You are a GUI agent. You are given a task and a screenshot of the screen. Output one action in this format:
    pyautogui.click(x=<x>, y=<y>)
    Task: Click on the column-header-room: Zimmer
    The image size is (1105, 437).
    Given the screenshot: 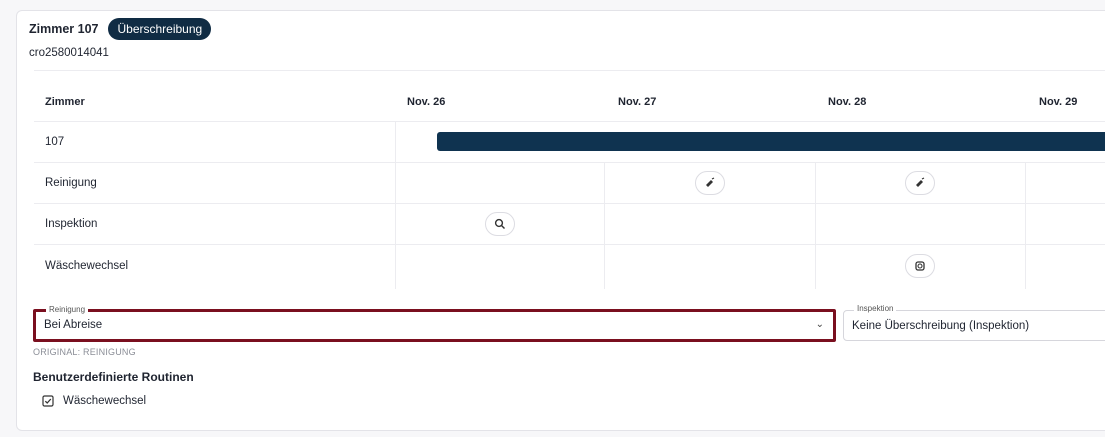 What is the action you would take?
    pyautogui.click(x=65, y=102)
    